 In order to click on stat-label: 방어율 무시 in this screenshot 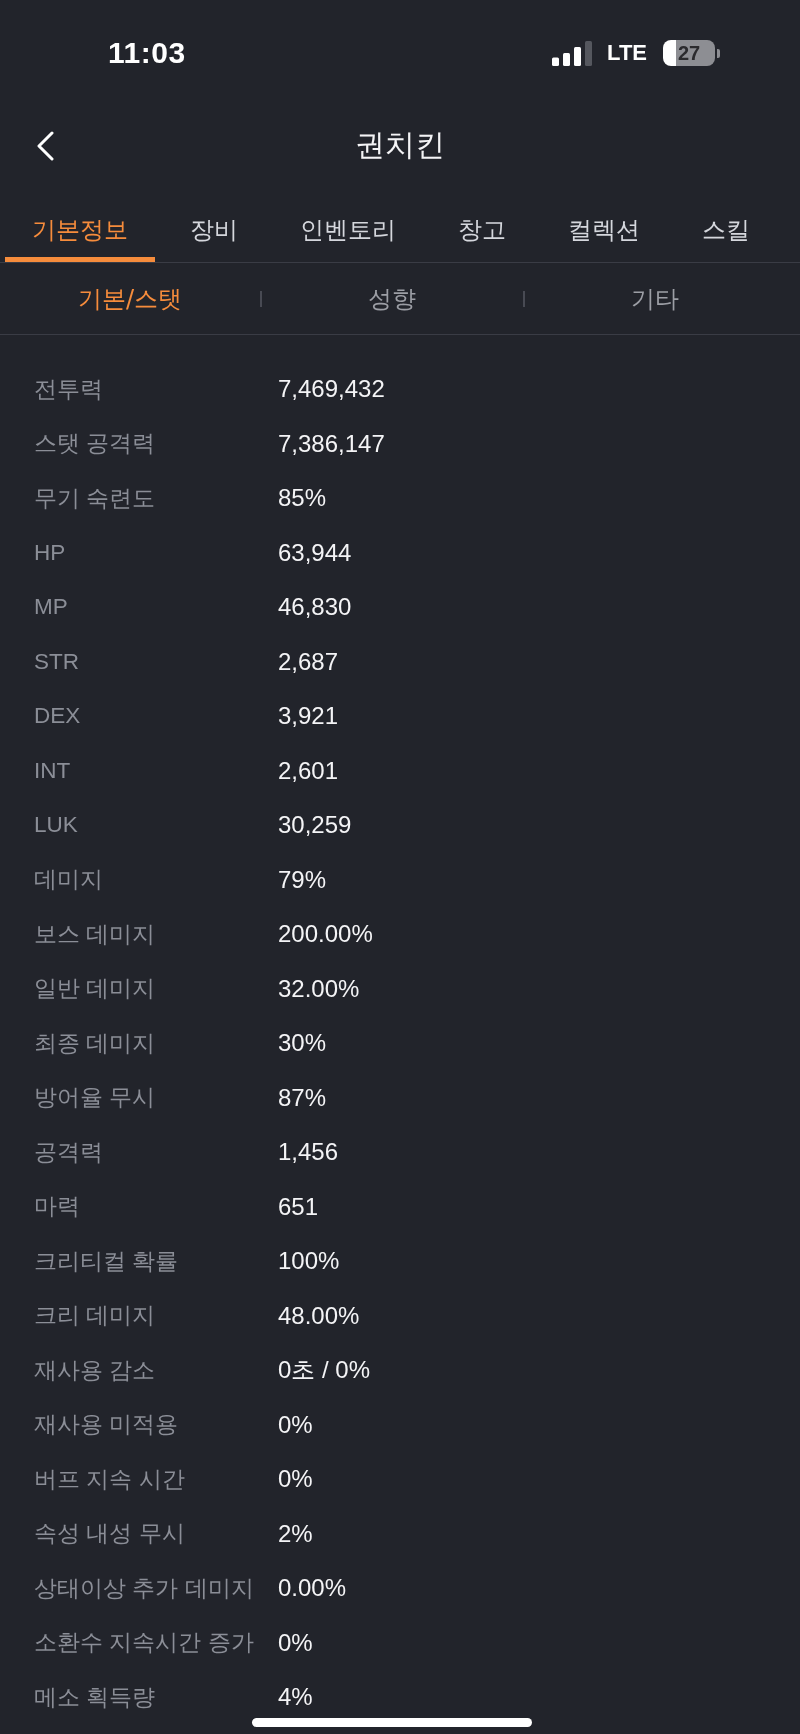, I will do `click(95, 1098)`.